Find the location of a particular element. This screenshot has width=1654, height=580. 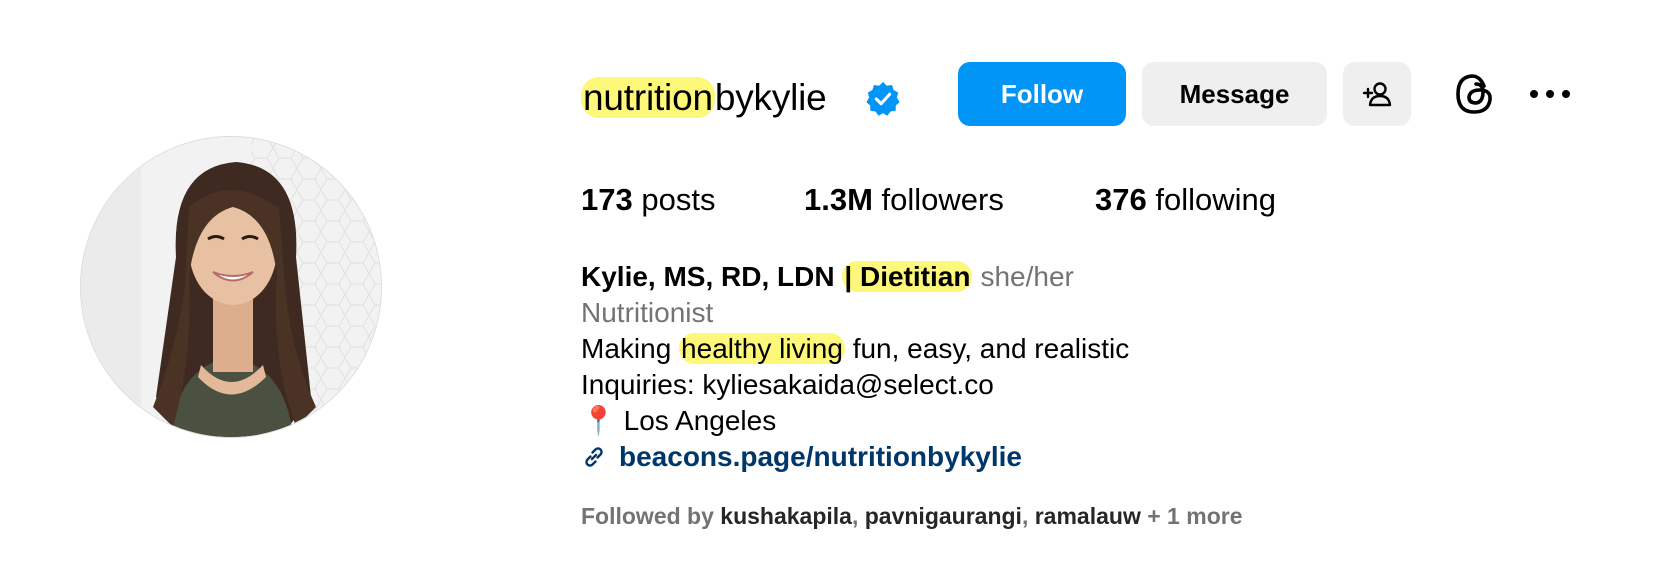

bio-name-text: Kylie, MS, RD, LDN is located at coordinates (708, 276).